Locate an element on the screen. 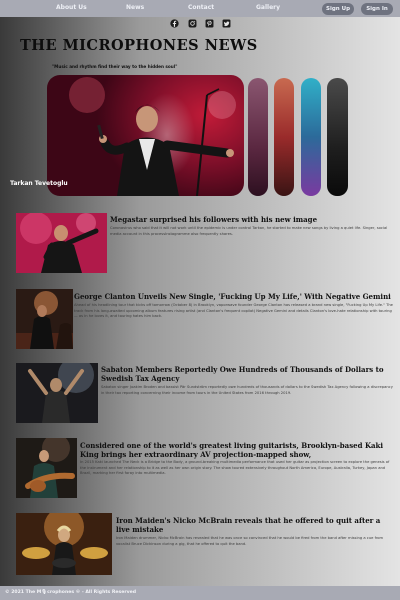  pinterest-icon is located at coordinates (209, 23).